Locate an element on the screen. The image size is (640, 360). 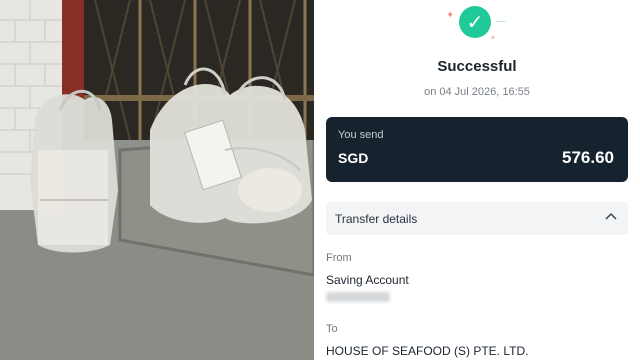
amount-label: You send is located at coordinates (361, 135).